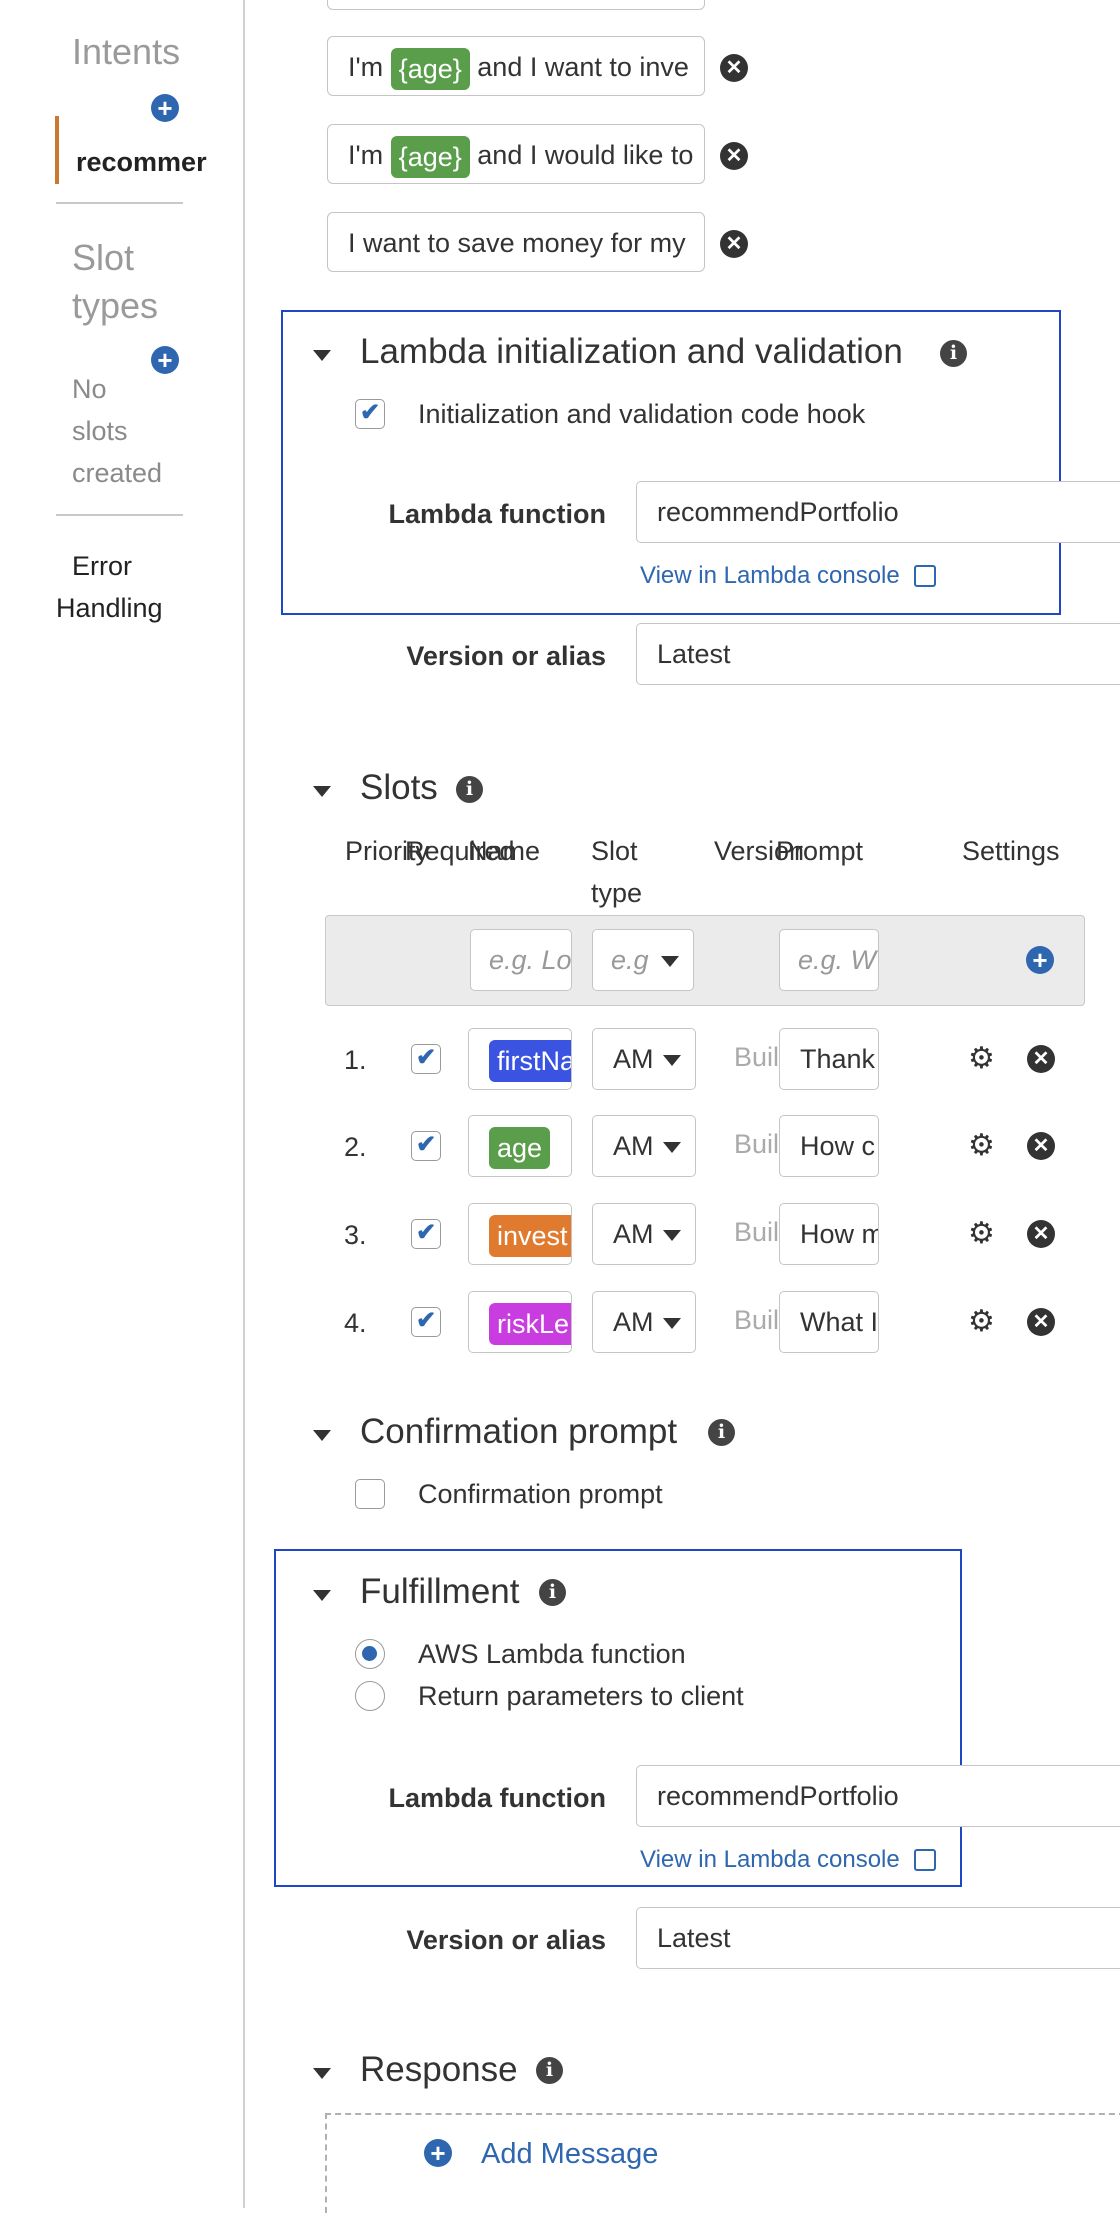 The image size is (1120, 2213). I want to click on intents-heading: Intents, so click(126, 51).